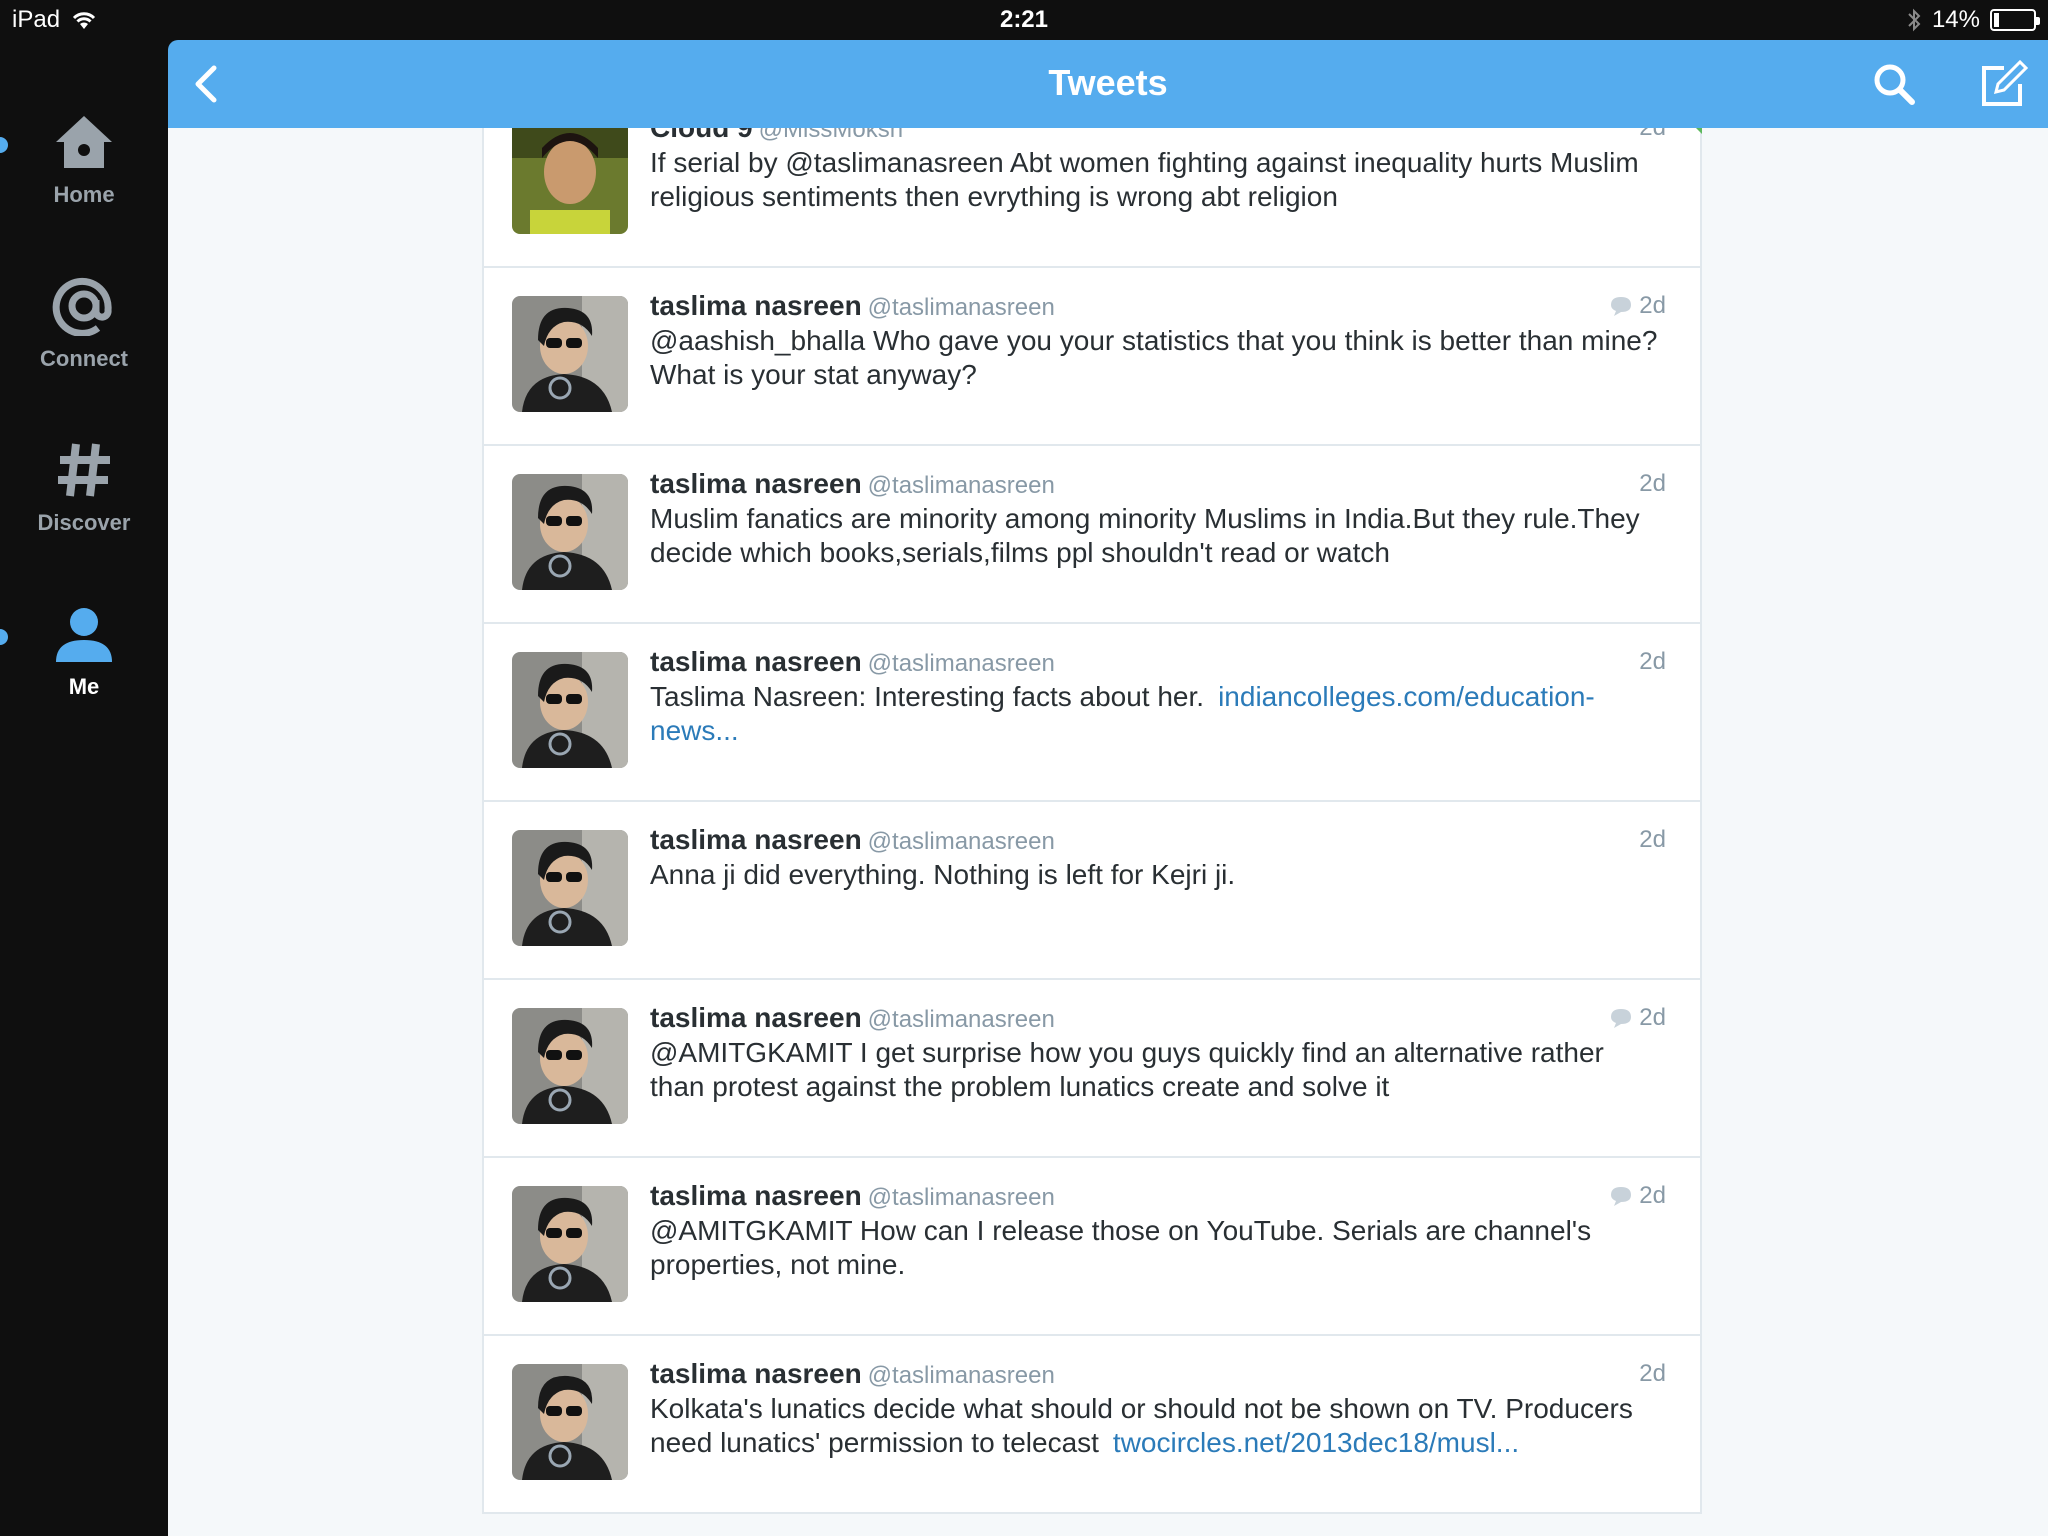 The image size is (2048, 1536). Describe the element at coordinates (84, 522) in the screenshot. I see `sidebar-item-label: Discover` at that location.